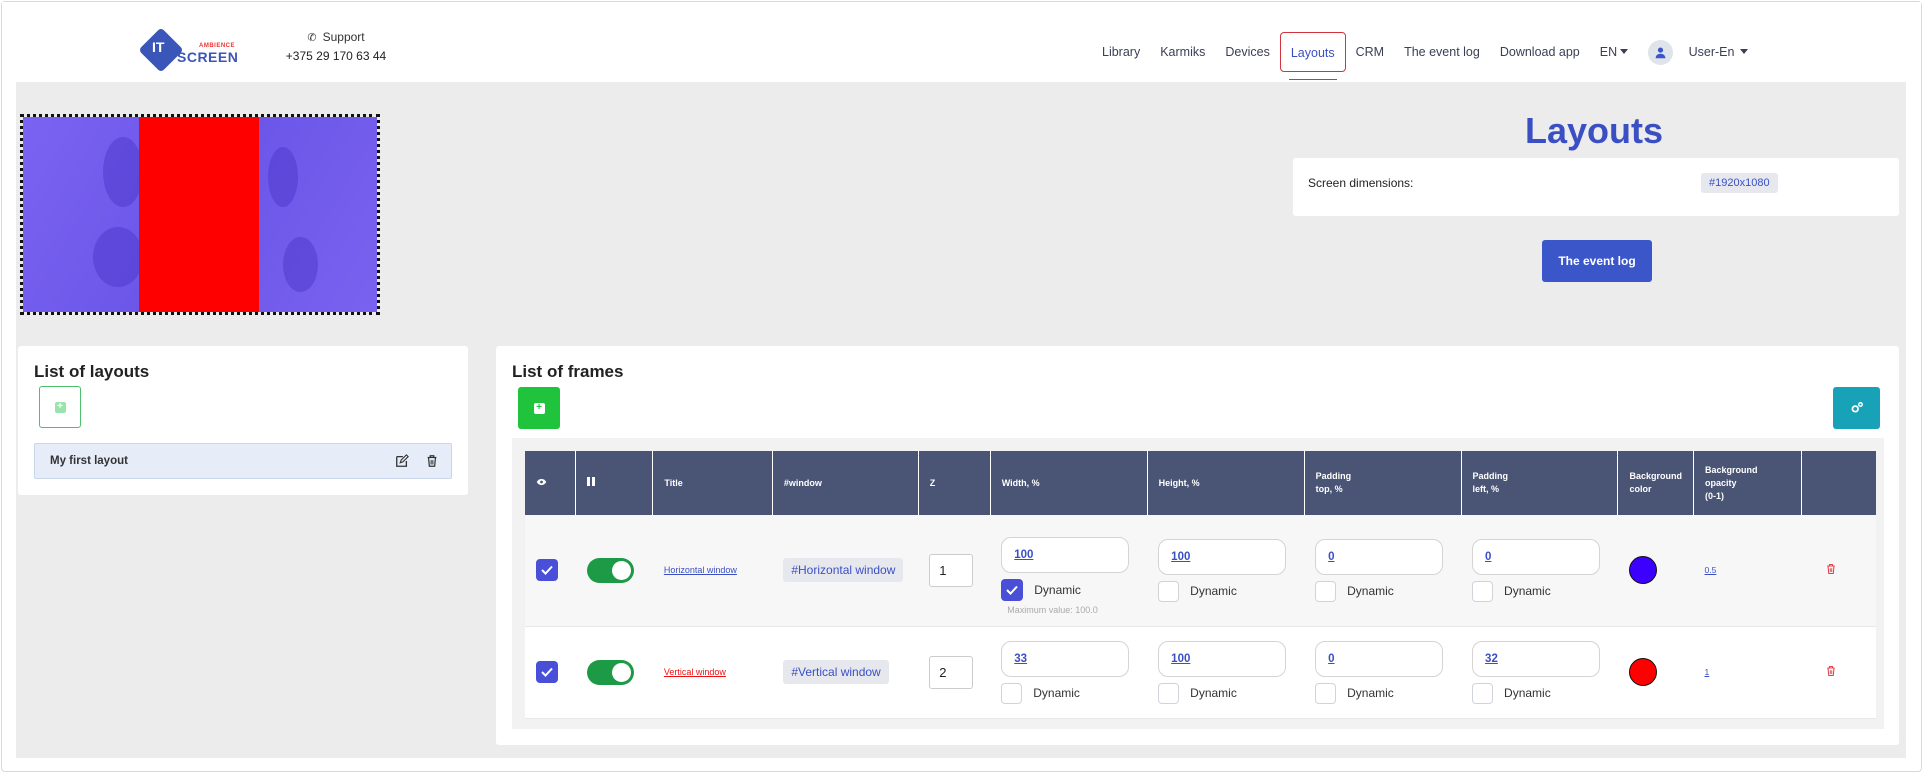 The height and width of the screenshot is (773, 1923). I want to click on z-cell: 2, so click(954, 672).